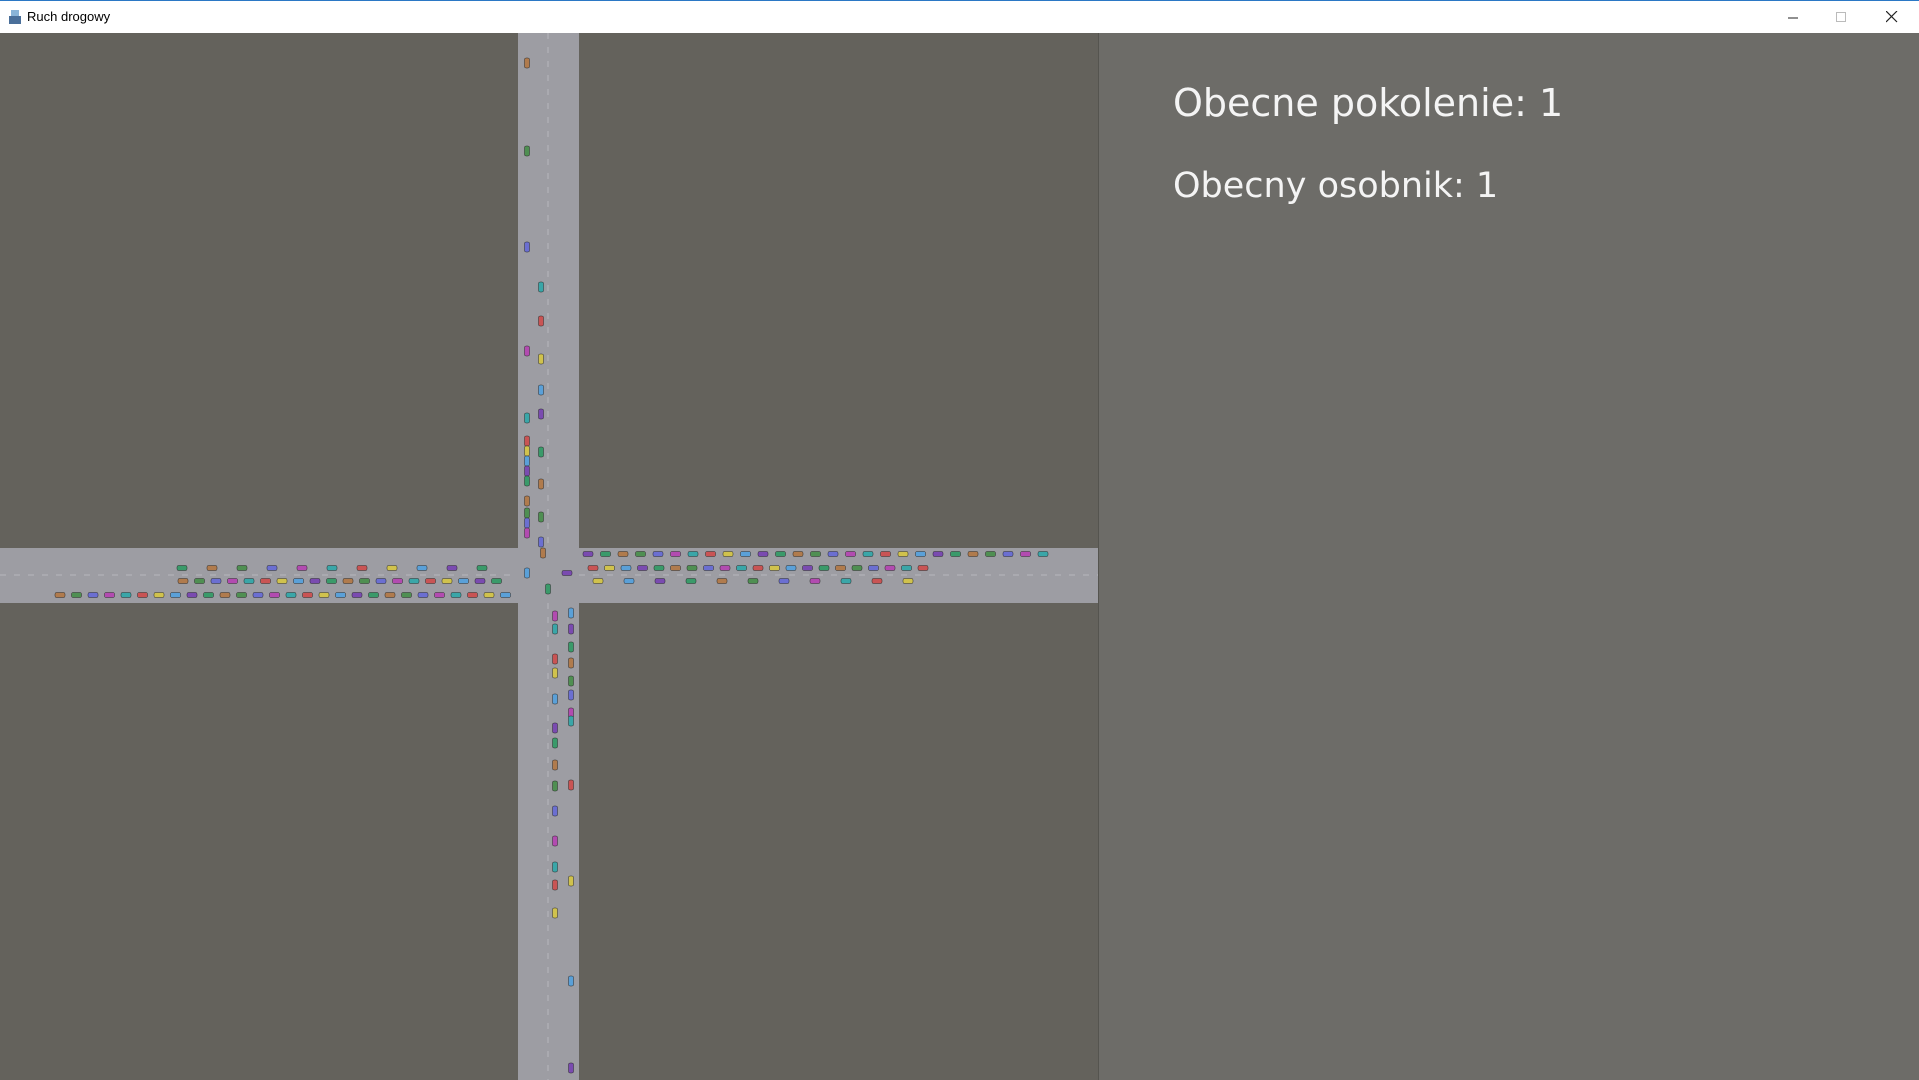 The image size is (1919, 1080). Describe the element at coordinates (1336, 186) in the screenshot. I see `individual-label: Obecny osobnik: 1` at that location.